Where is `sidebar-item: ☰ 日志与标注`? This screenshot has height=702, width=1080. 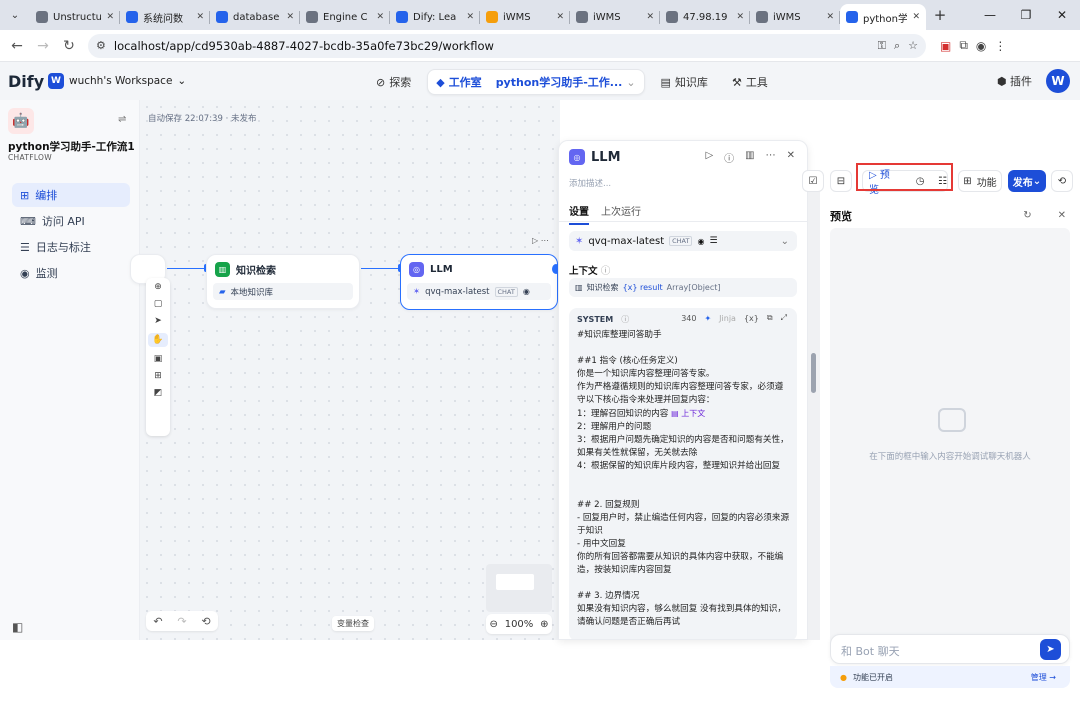
sidebar-item: ☰ 日志与标注 is located at coordinates (71, 247).